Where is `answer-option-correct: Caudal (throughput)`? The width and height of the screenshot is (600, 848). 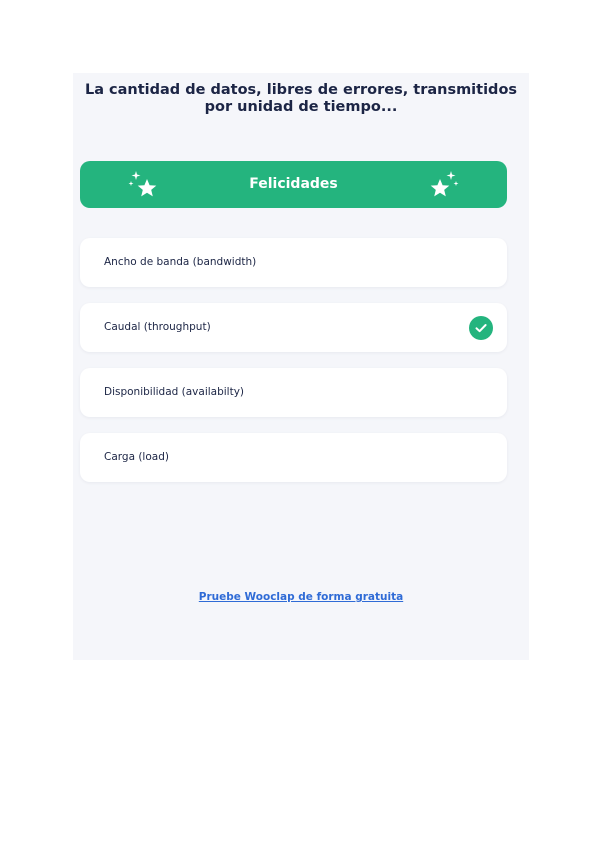
answer-option-correct: Caudal (throughput) is located at coordinates (293, 327).